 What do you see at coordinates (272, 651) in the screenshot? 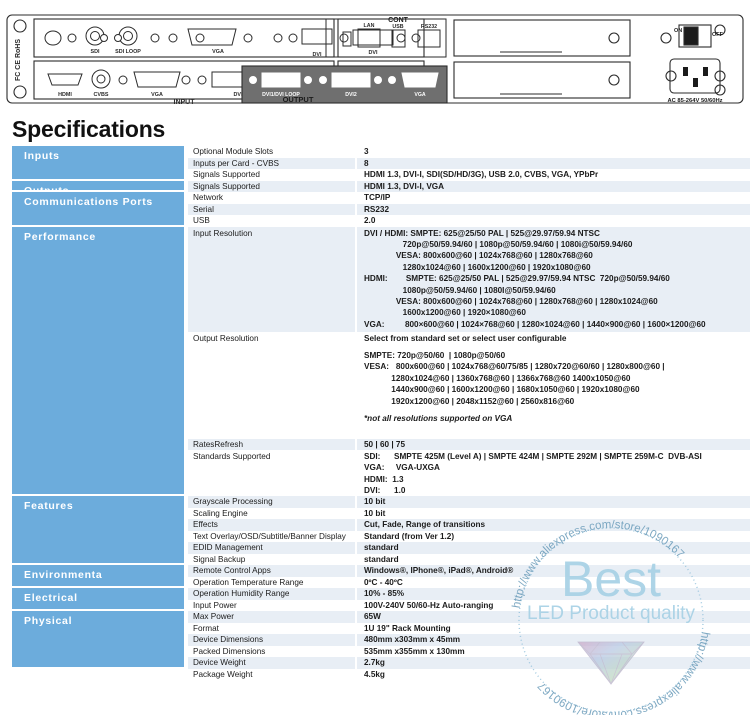
I see `row-label: Packed Dimensions` at bounding box center [272, 651].